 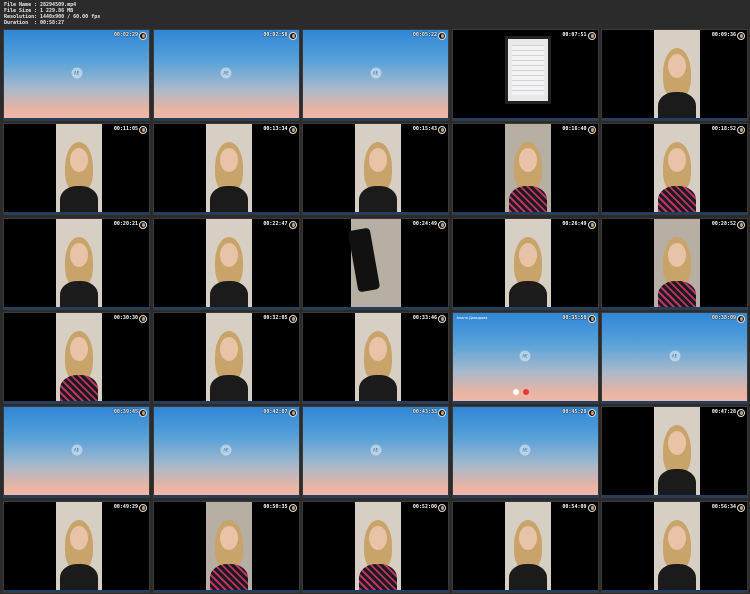 What do you see at coordinates (375, 75) in the screenshot?
I see `thumbnail-frame: AE 00:05:22` at bounding box center [375, 75].